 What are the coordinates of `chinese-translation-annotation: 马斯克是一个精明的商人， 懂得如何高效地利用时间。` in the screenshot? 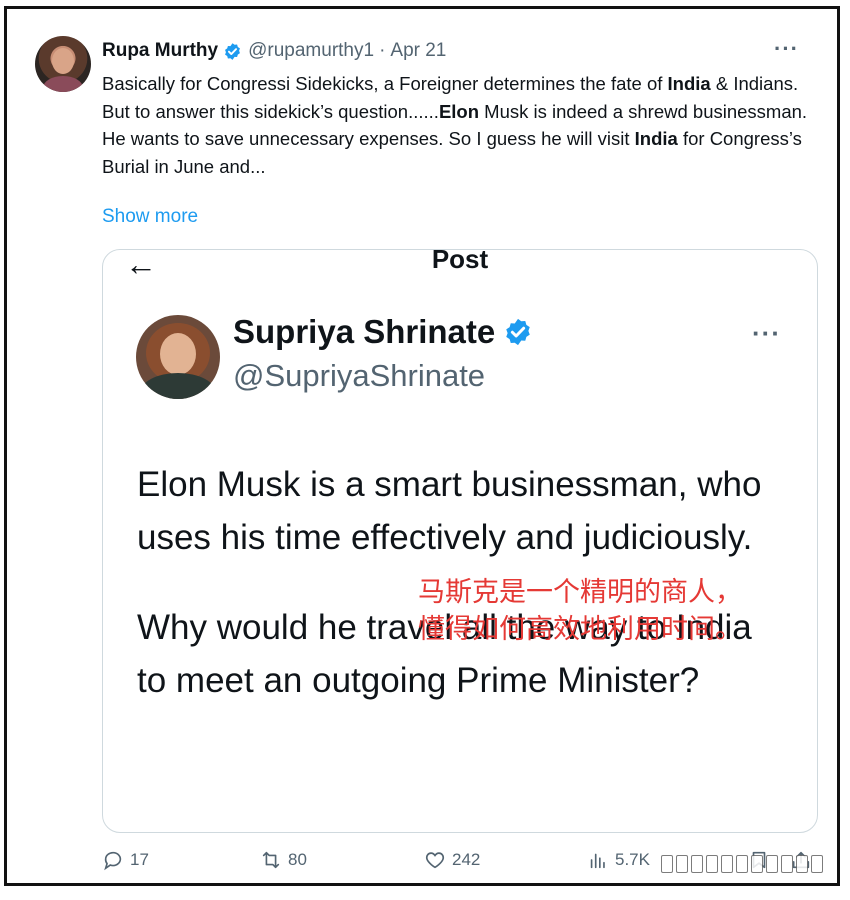 It's located at (617, 611).